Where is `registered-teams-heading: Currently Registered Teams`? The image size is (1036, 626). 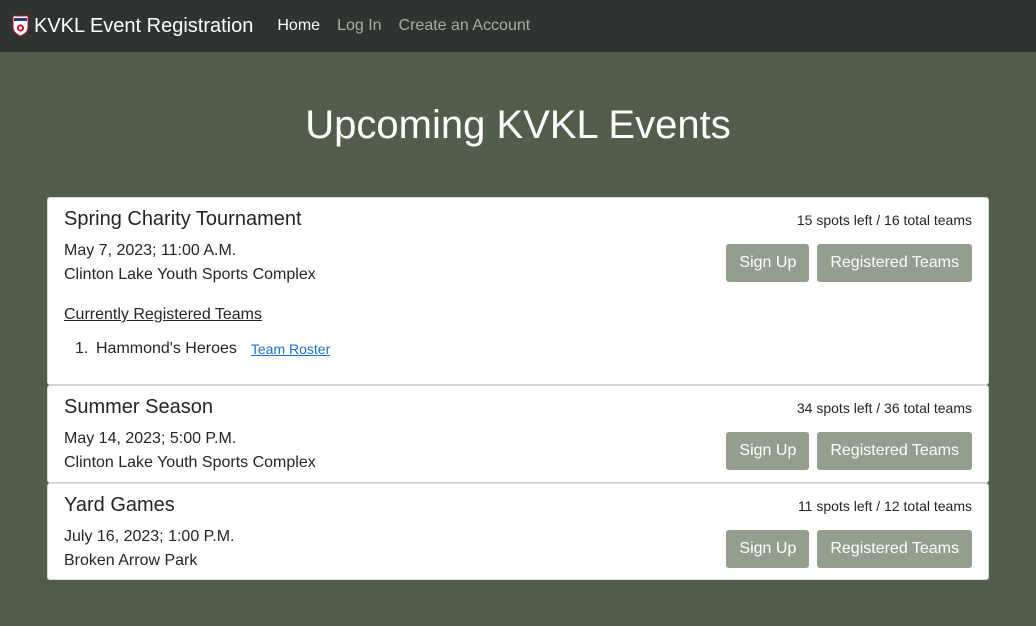 registered-teams-heading: Currently Registered Teams is located at coordinates (163, 314).